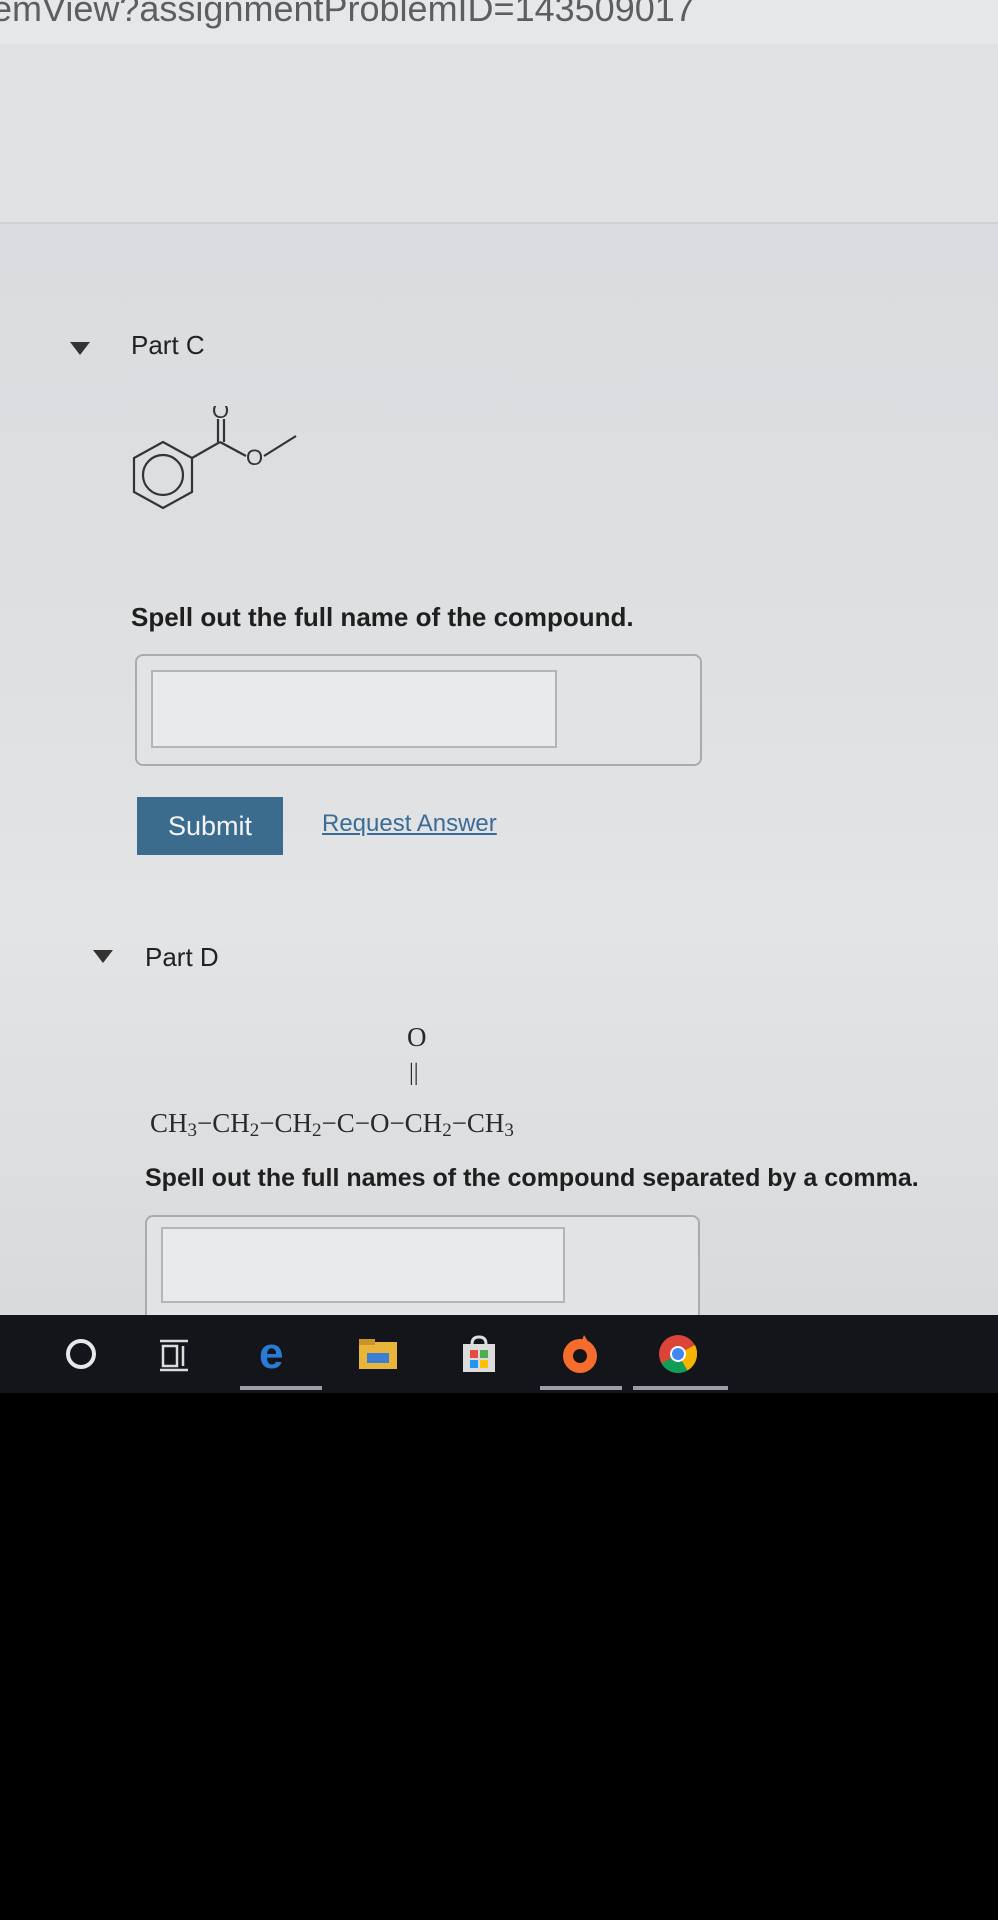 The width and height of the screenshot is (998, 1920). What do you see at coordinates (81, 1354) in the screenshot?
I see `cortana-icon` at bounding box center [81, 1354].